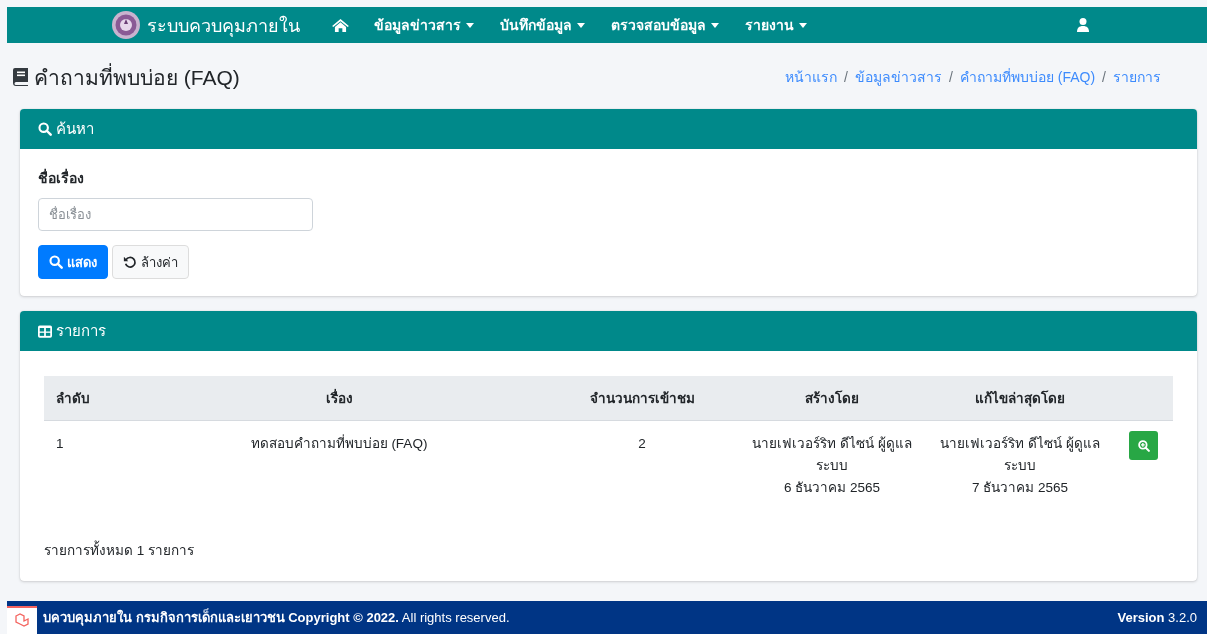  Describe the element at coordinates (276, 617) in the screenshot. I see `copyright-text: บควบคุมภายใน กรมกิจการเด็กและเยาวชน Copyright © 2022. All rights reserved.` at that location.